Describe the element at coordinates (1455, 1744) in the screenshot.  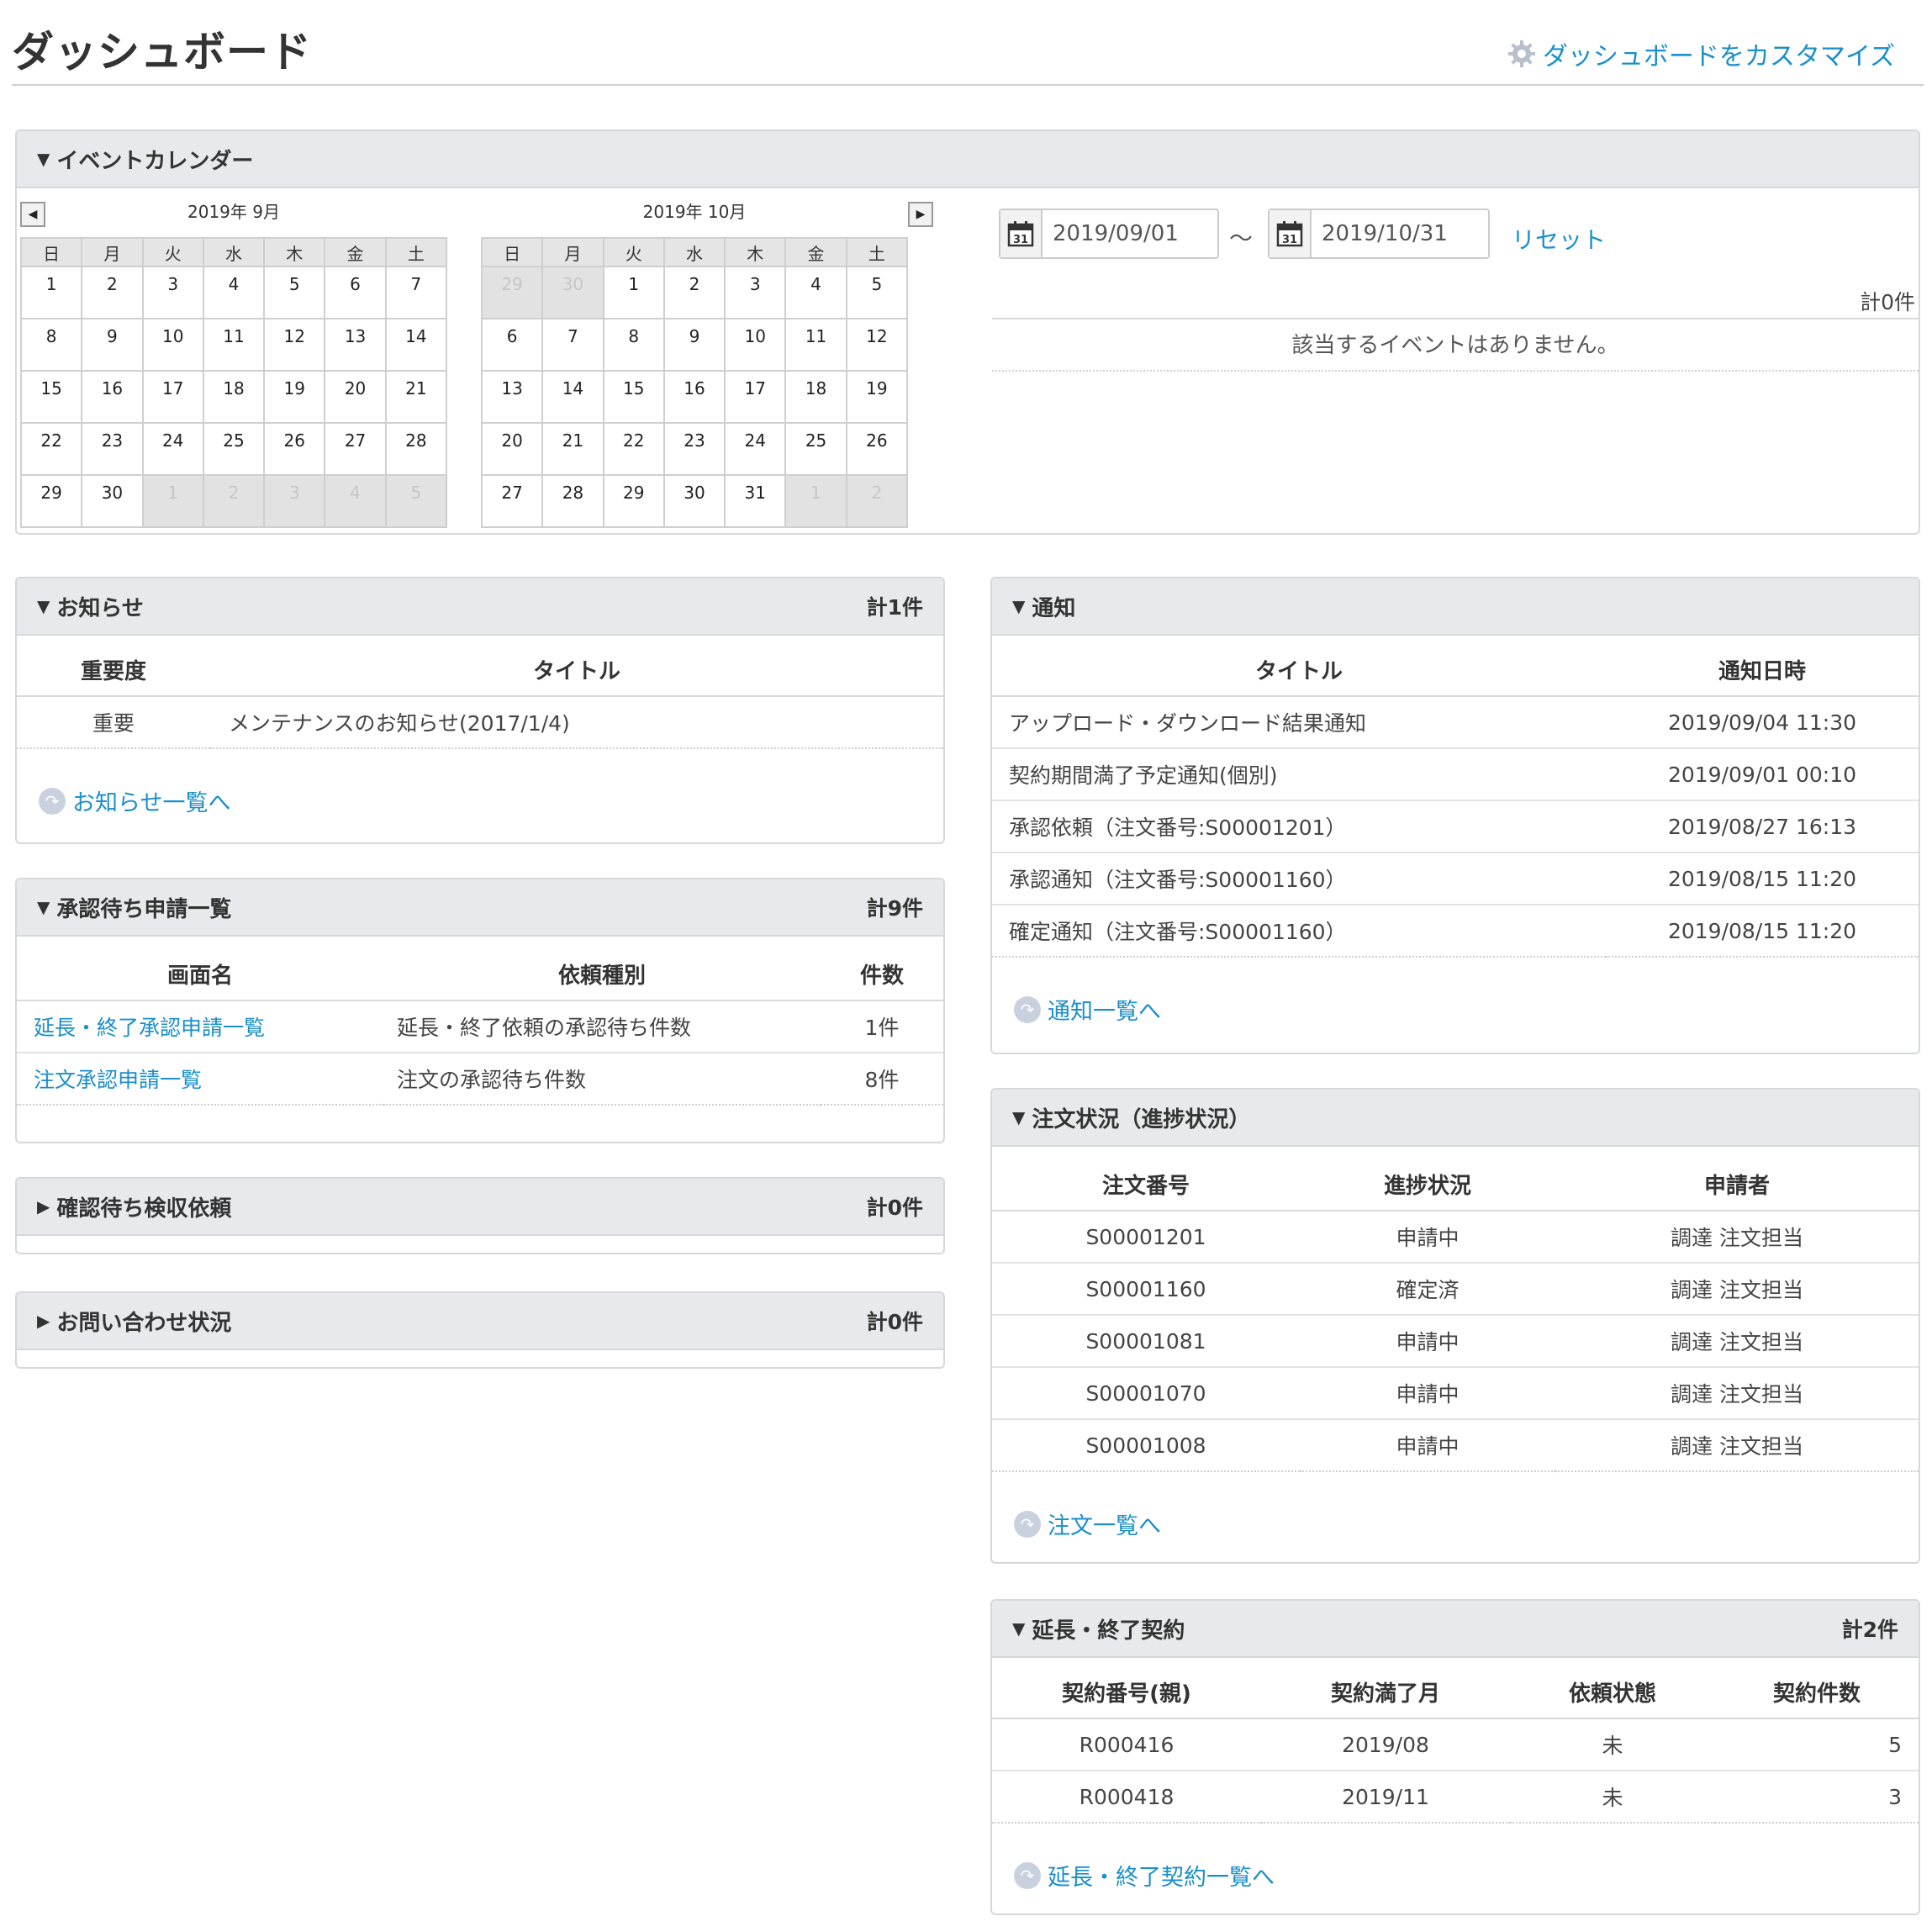
I see `table-row: R000416 2019/08 未 5` at that location.